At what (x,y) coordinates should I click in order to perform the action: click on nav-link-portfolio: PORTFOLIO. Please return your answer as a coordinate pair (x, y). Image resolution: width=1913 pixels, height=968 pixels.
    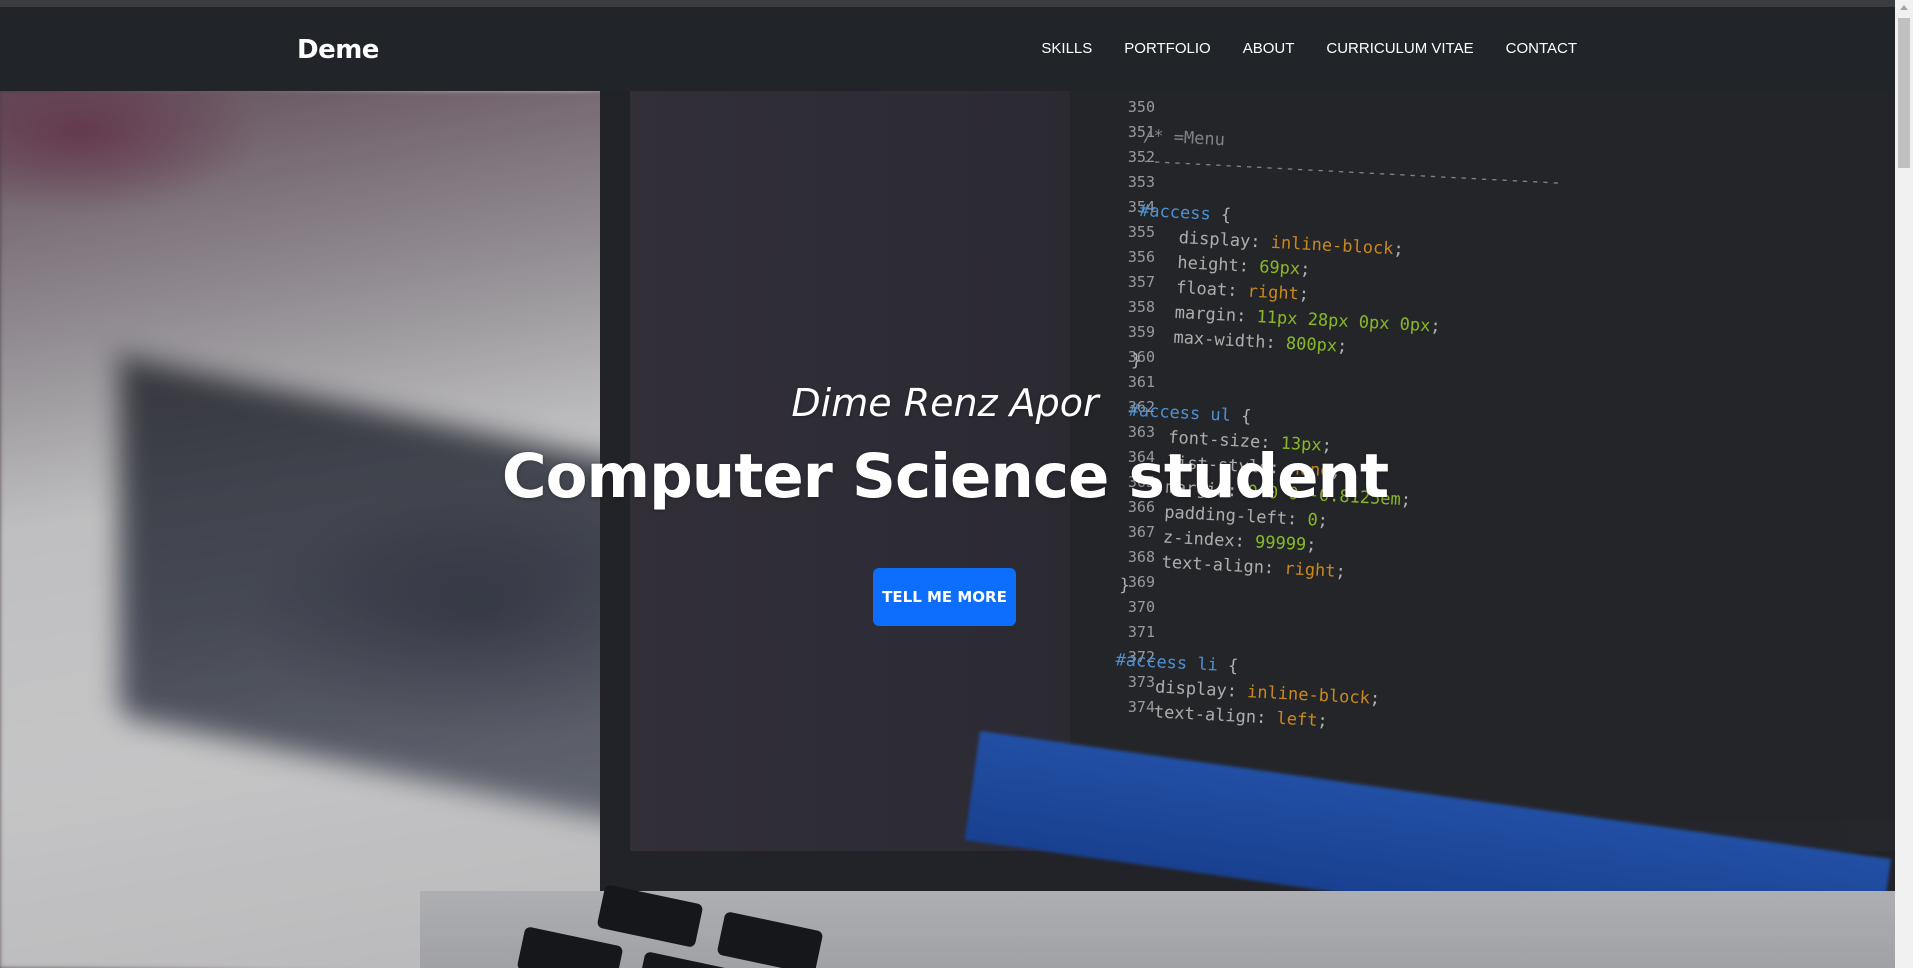
    Looking at the image, I should click on (1167, 48).